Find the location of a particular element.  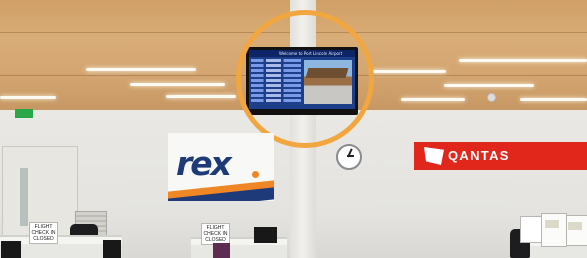

door-window is located at coordinates (24, 197).